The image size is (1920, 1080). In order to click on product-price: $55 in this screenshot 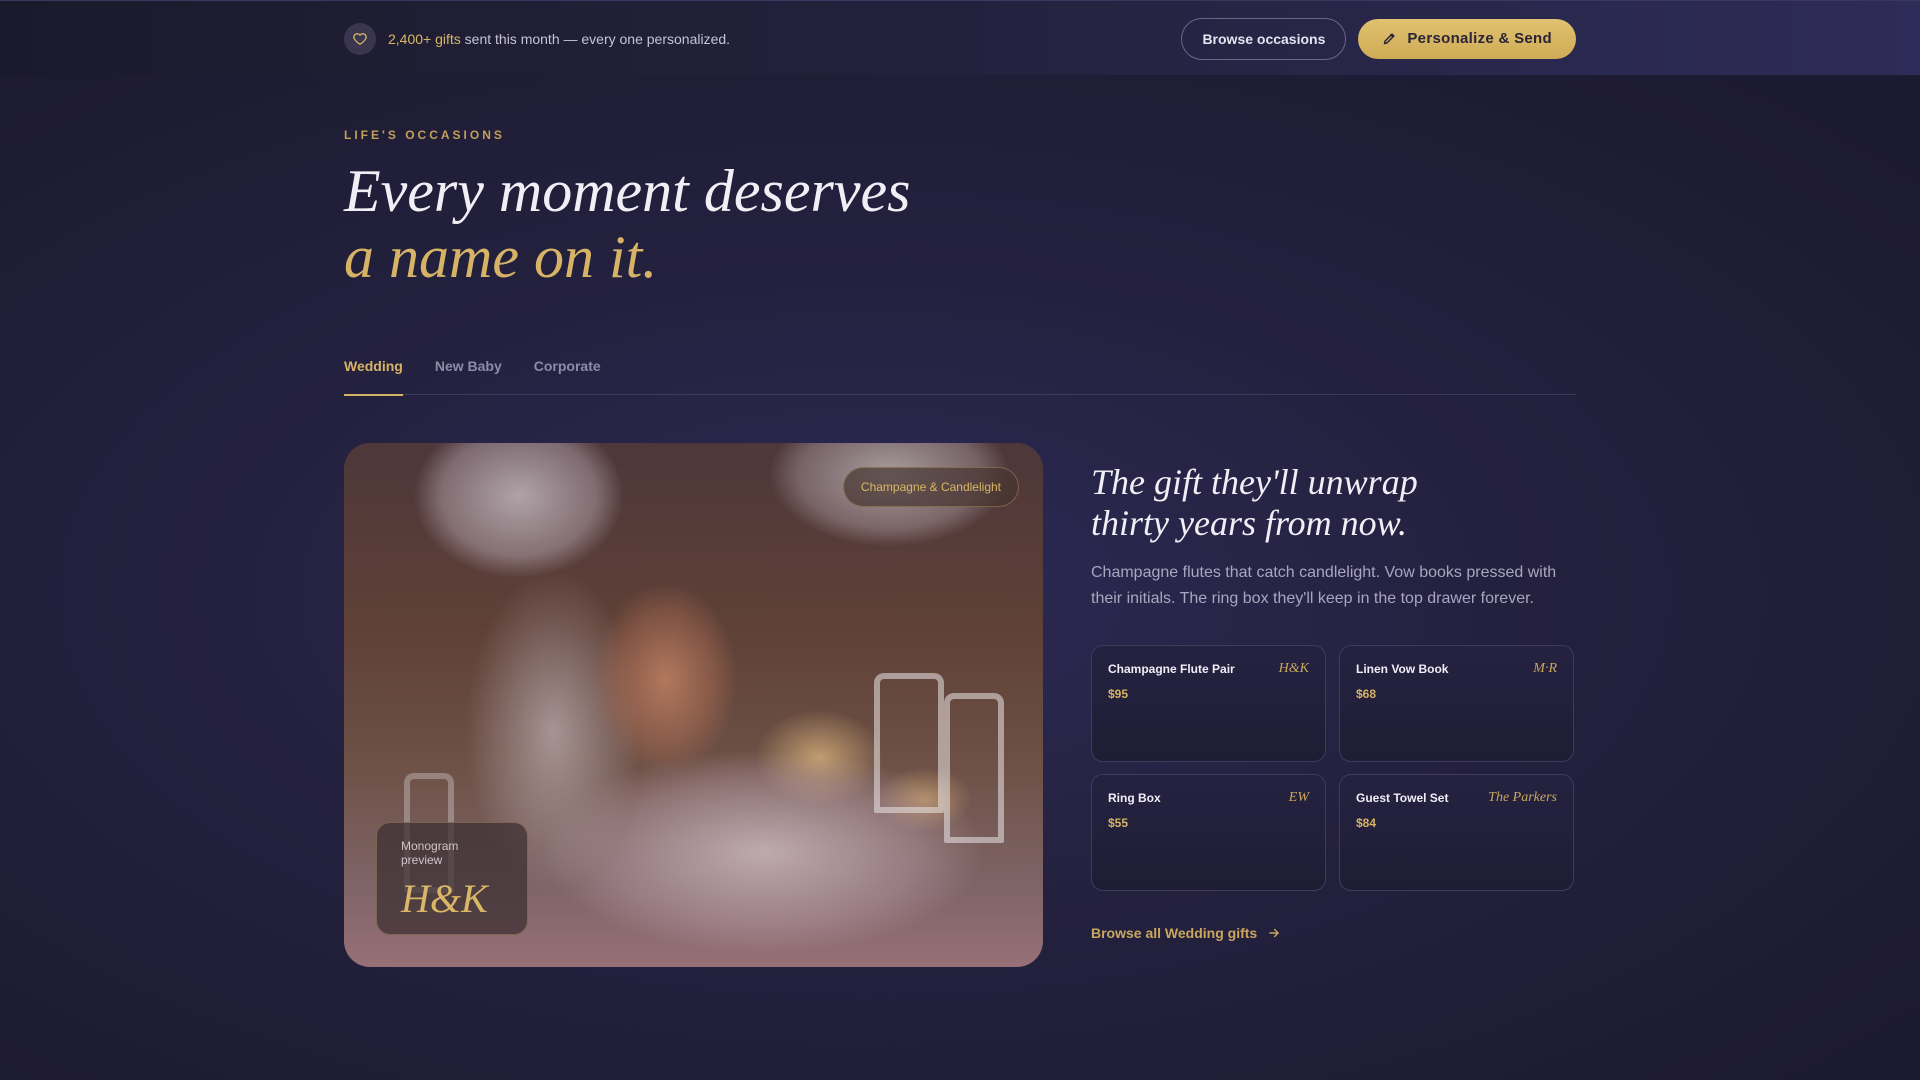, I will do `click(1118, 823)`.